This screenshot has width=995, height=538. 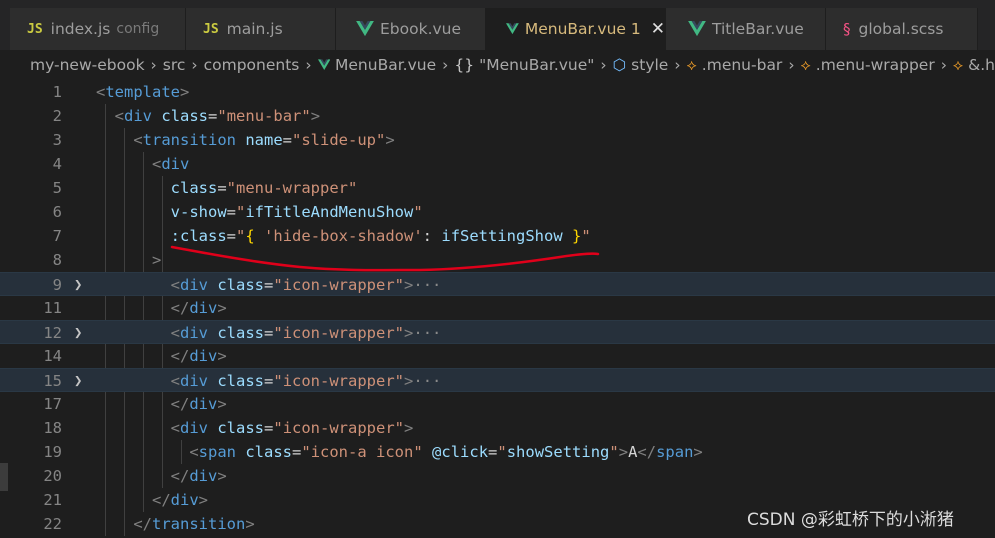 I want to click on line-number: 17, so click(x=52, y=404).